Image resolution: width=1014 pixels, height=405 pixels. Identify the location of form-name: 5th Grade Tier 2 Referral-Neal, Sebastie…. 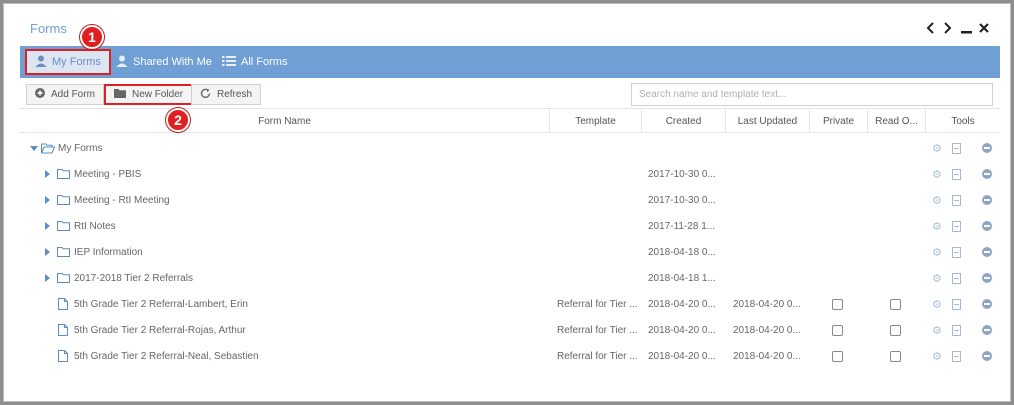
(166, 356).